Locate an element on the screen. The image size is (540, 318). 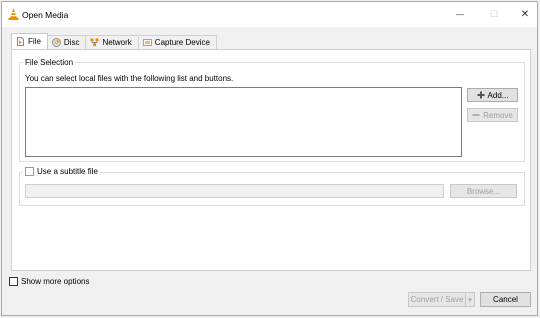
capture-device-icon is located at coordinates (147, 42).